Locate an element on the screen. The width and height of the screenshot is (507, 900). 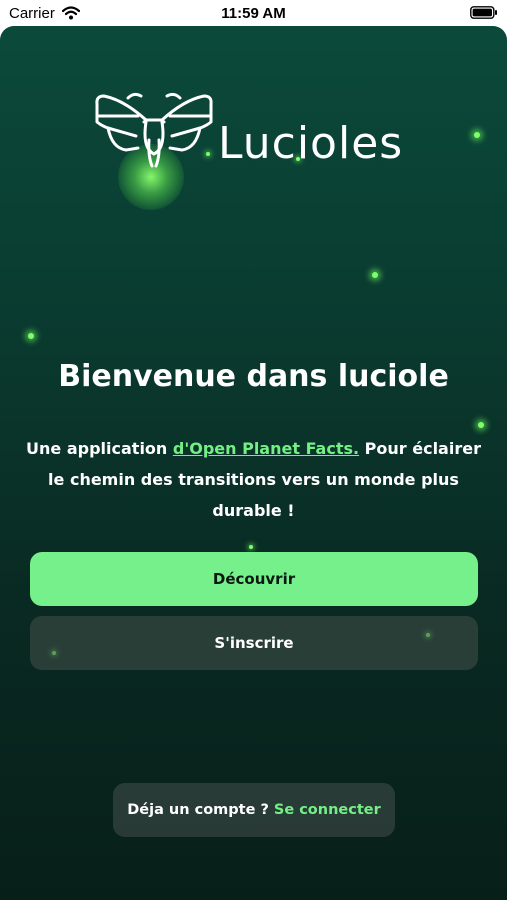
signup-button-label: S'inscrire is located at coordinates (254, 643).